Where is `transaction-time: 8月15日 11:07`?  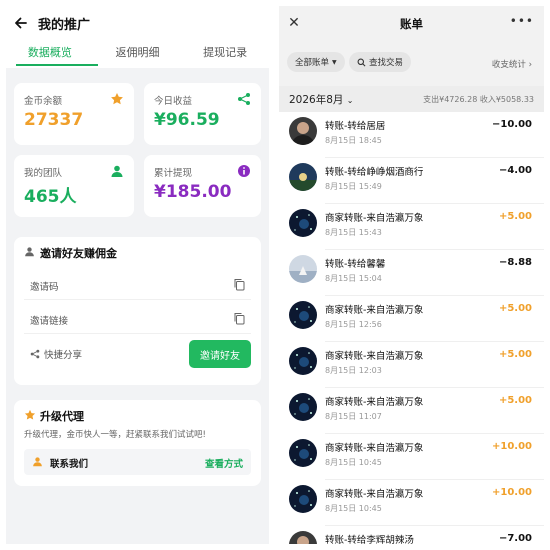
transaction-time: 8月15日 11:07 is located at coordinates (353, 416).